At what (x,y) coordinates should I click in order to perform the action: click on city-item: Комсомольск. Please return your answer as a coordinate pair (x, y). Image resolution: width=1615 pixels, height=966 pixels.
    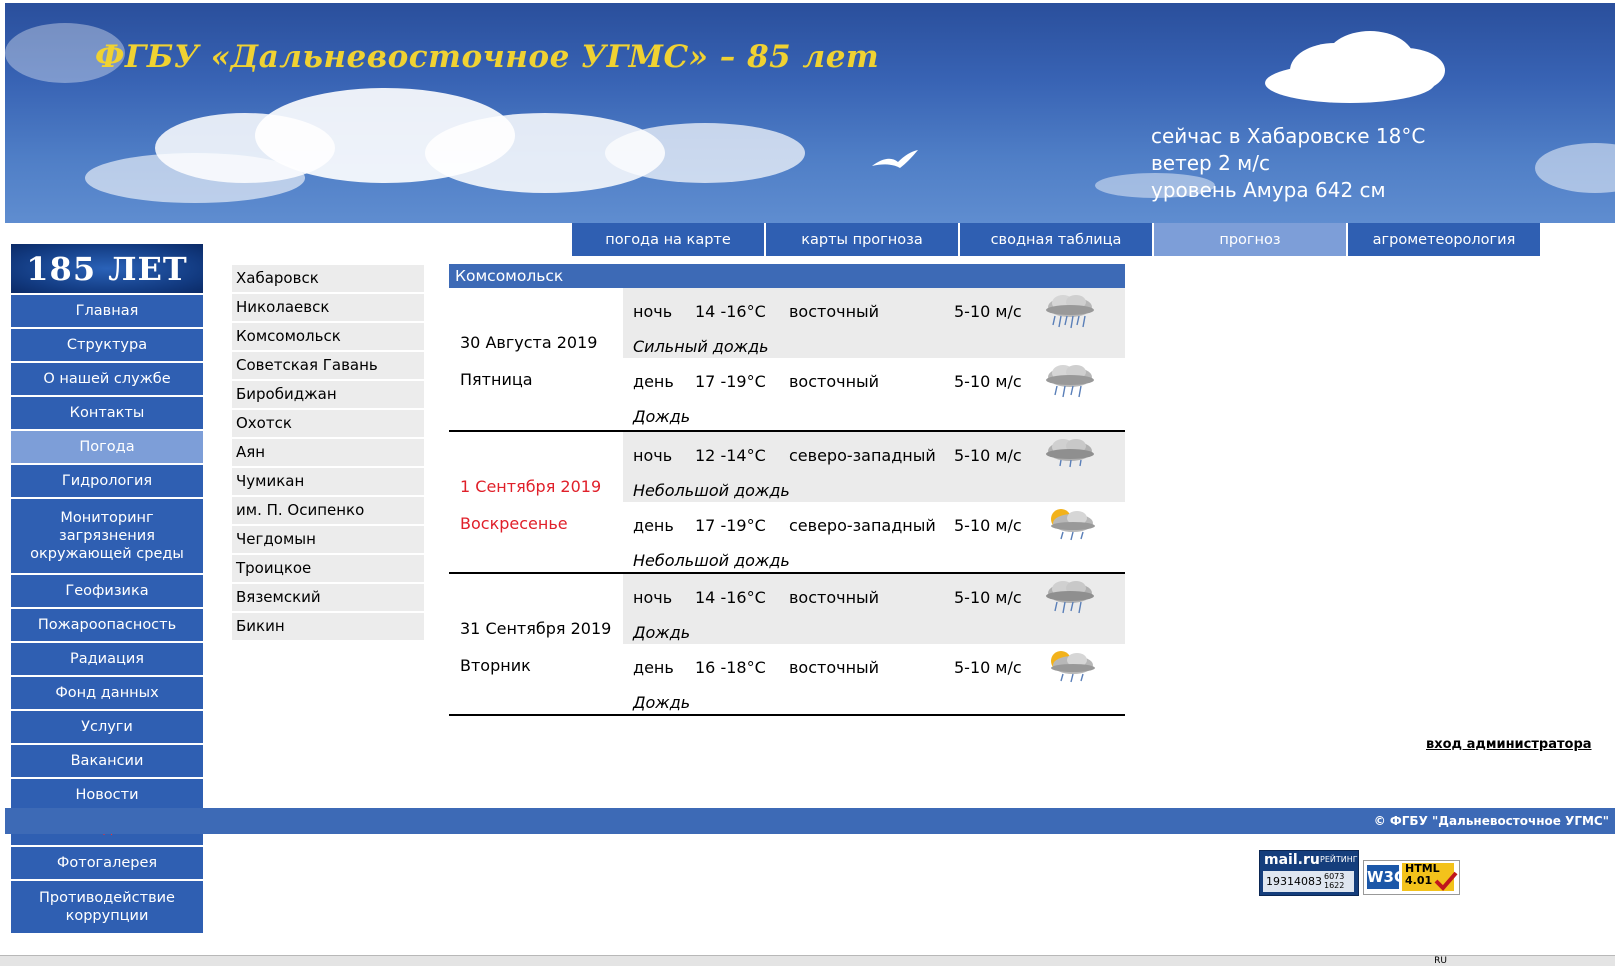
    Looking at the image, I should click on (328, 336).